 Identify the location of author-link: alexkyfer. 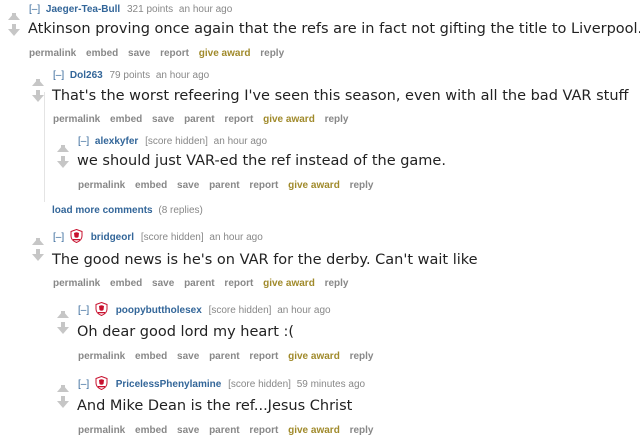
(116, 141).